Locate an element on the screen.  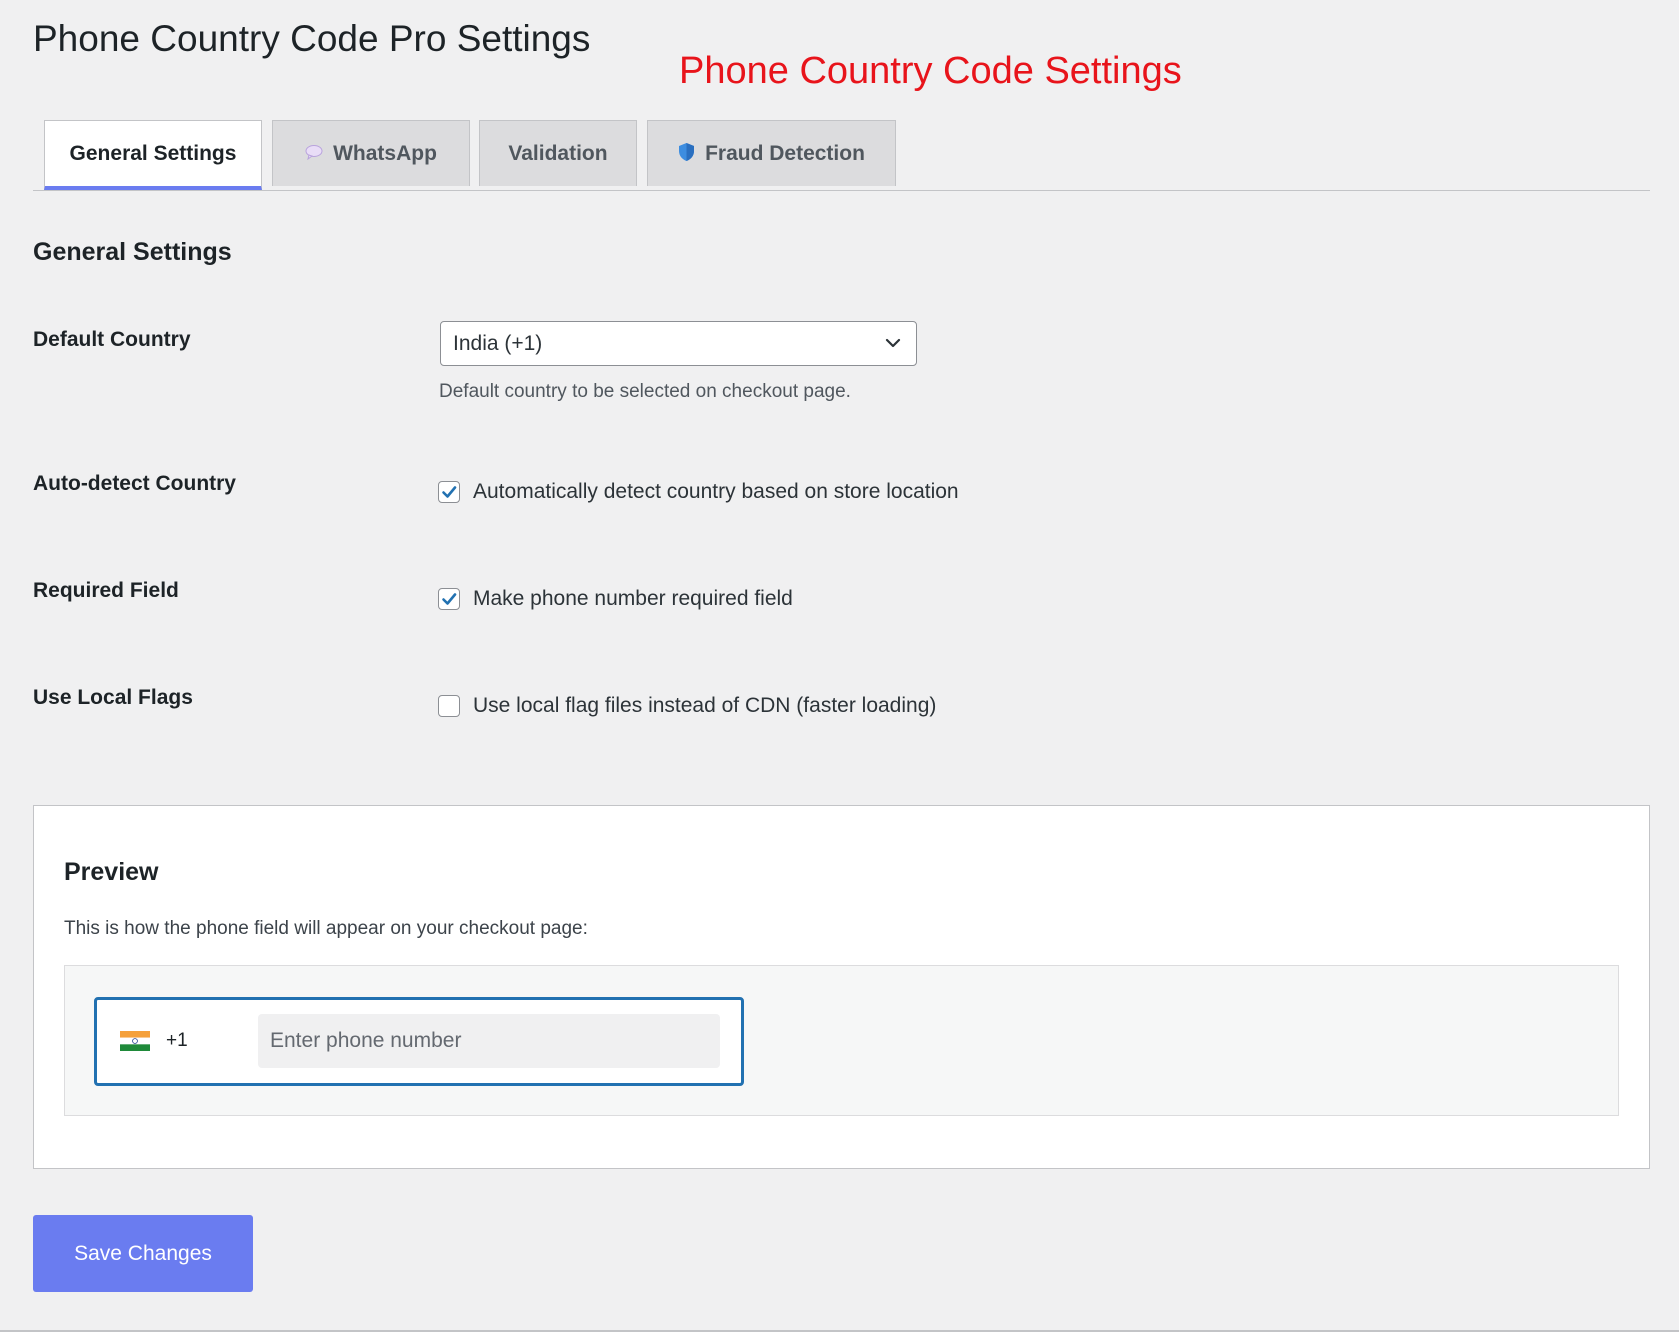
section-title: General Settings is located at coordinates (132, 252).